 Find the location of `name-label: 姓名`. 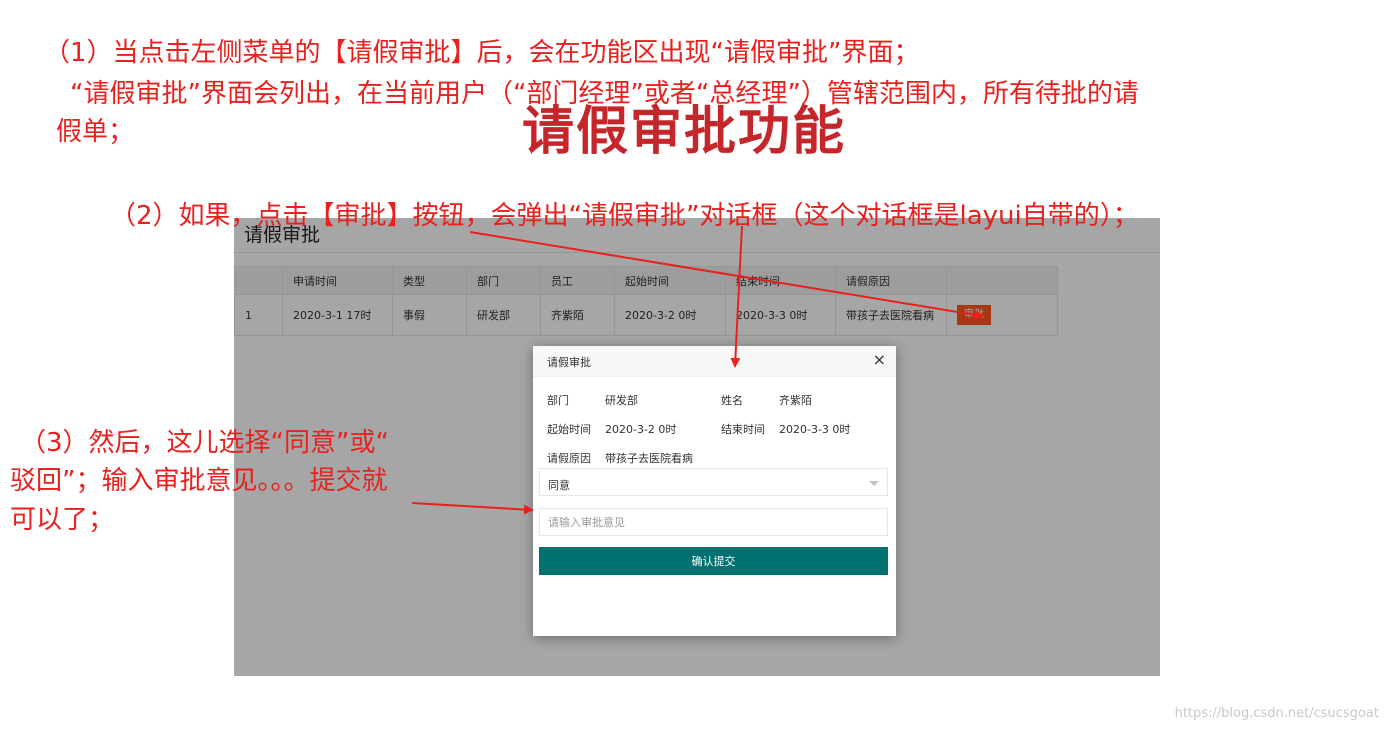

name-label: 姓名 is located at coordinates (732, 400).